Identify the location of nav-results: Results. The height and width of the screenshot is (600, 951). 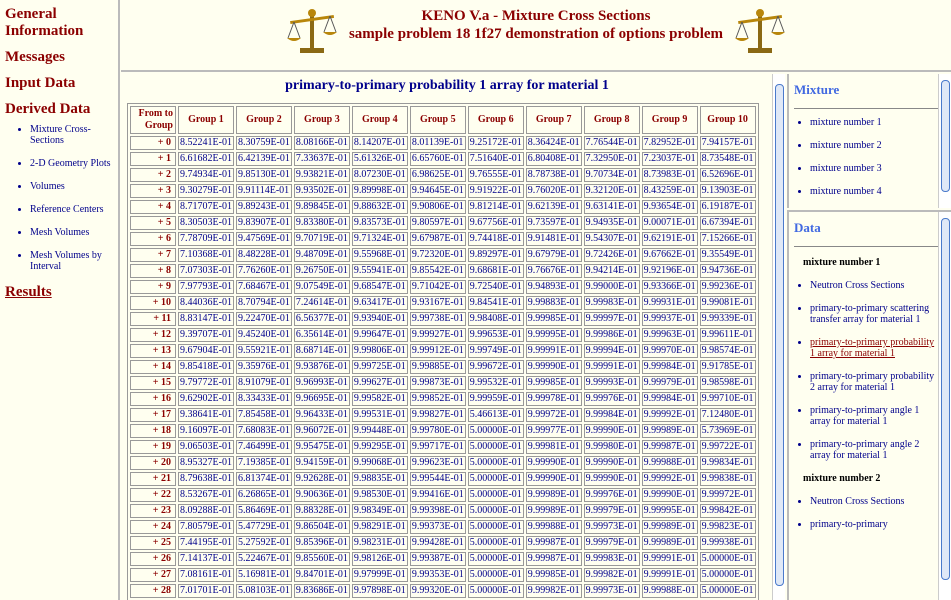
(61, 292).